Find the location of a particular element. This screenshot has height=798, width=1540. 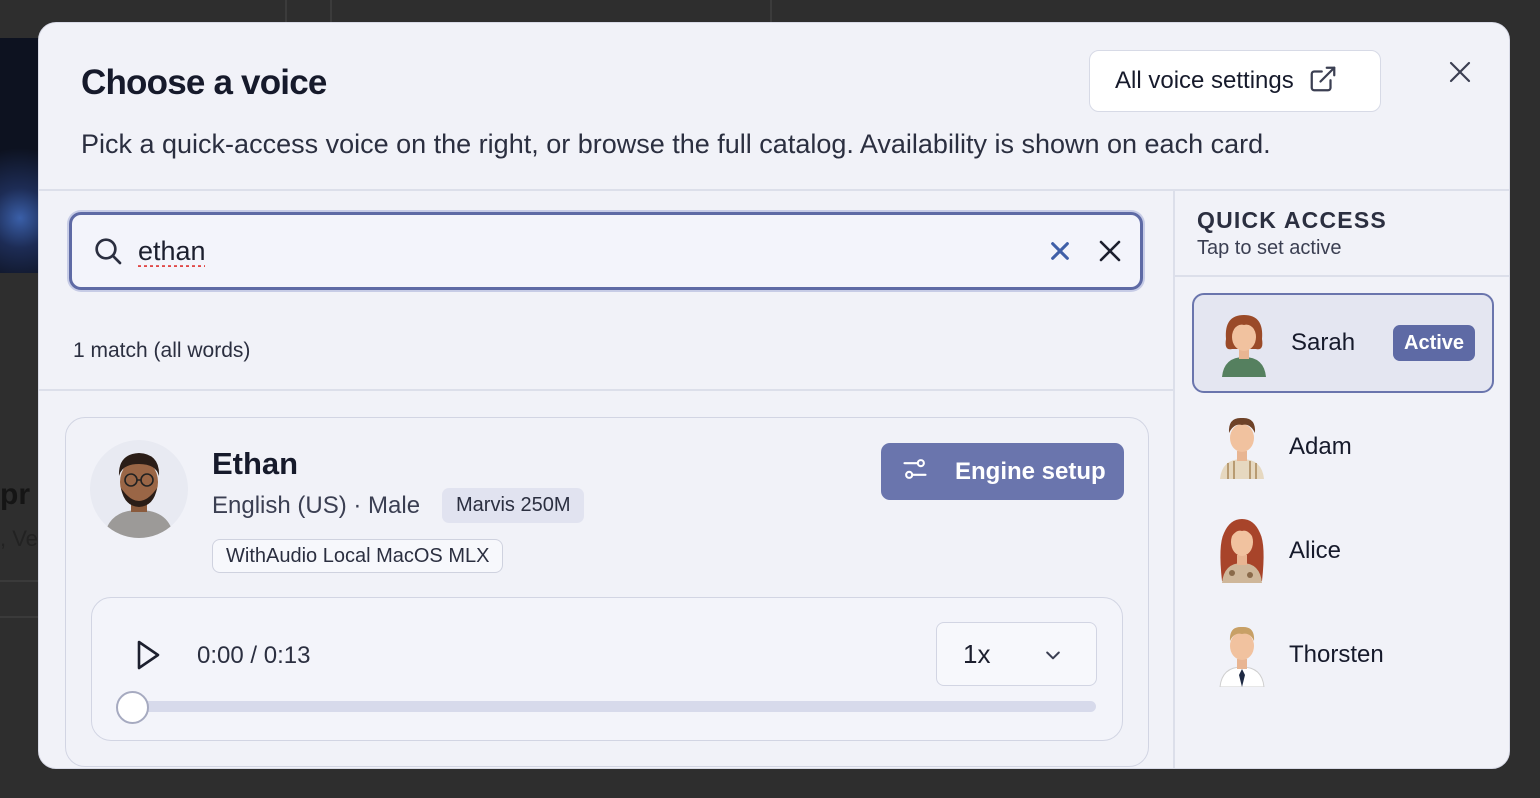

model-badge: Marvis 250M is located at coordinates (513, 505).